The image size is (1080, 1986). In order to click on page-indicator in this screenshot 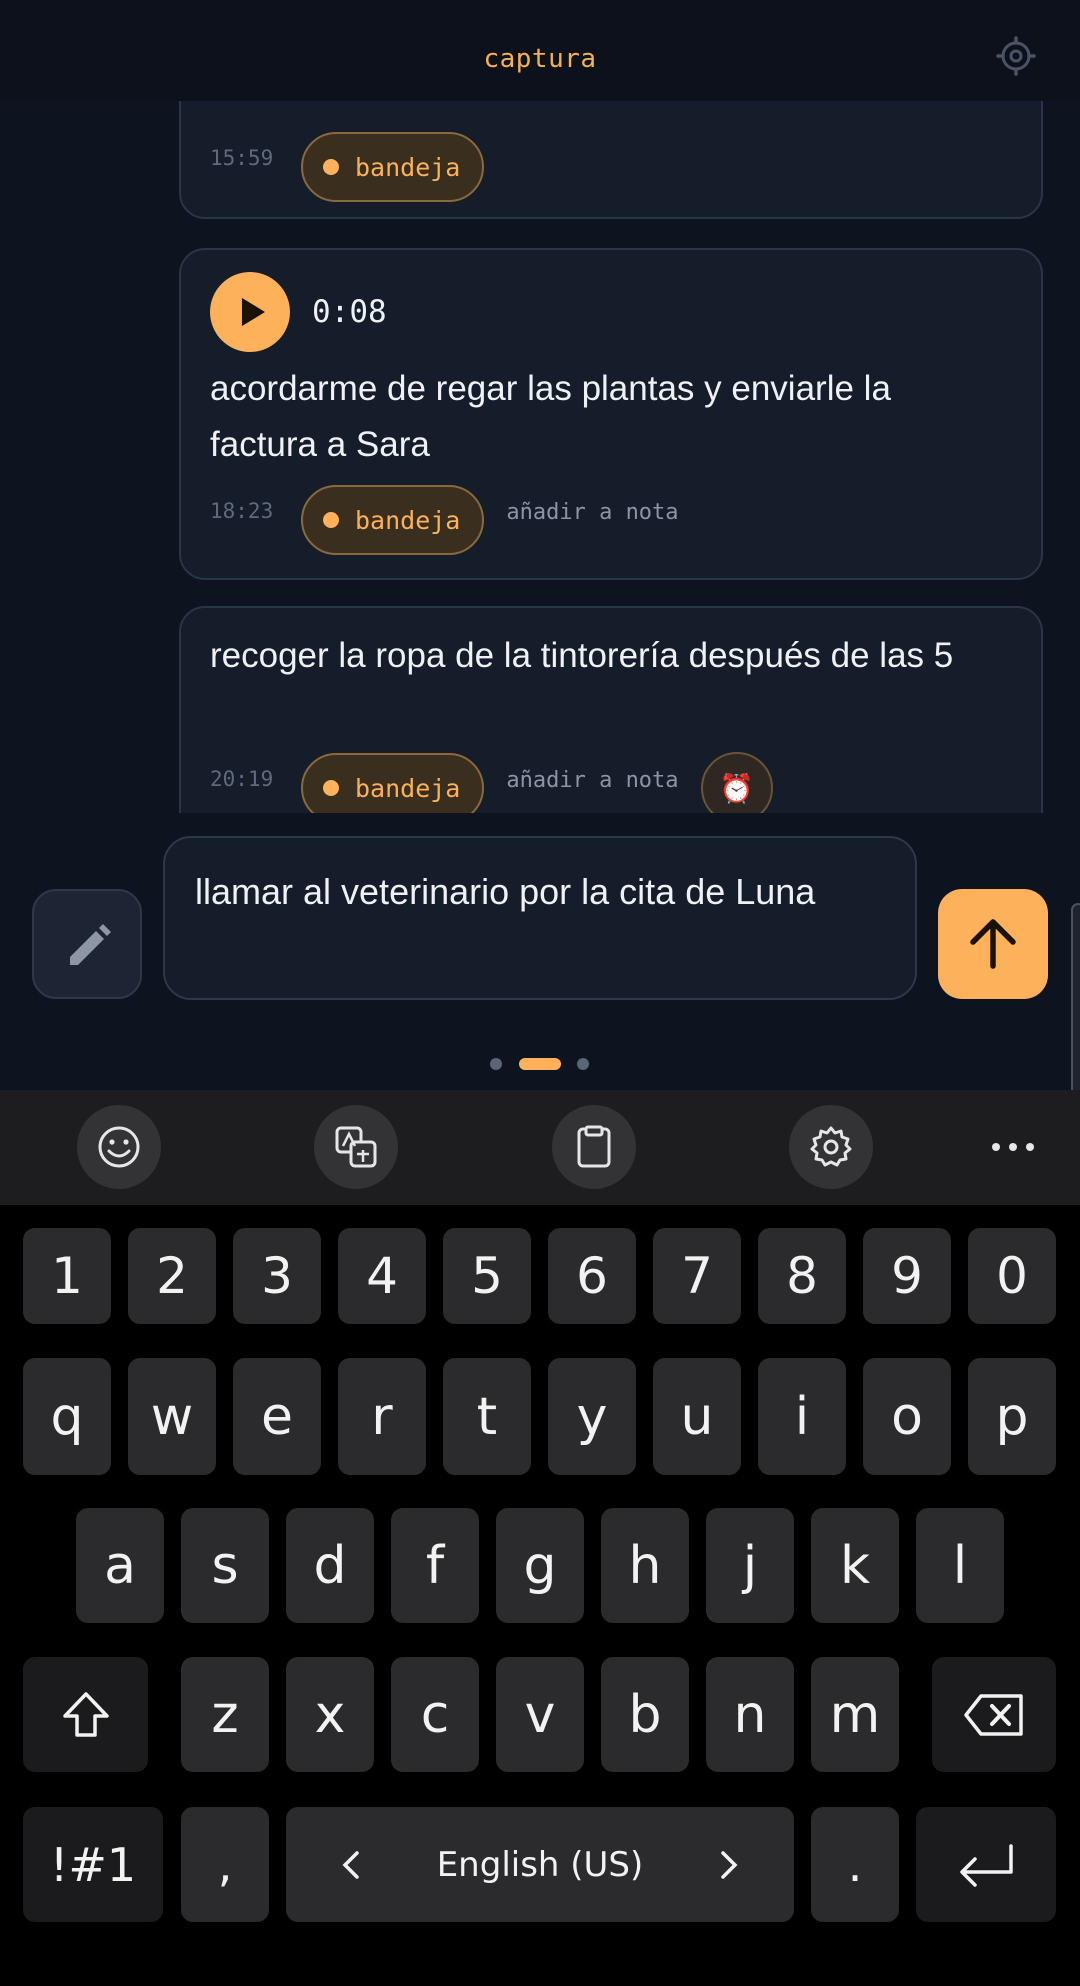, I will do `click(540, 1064)`.